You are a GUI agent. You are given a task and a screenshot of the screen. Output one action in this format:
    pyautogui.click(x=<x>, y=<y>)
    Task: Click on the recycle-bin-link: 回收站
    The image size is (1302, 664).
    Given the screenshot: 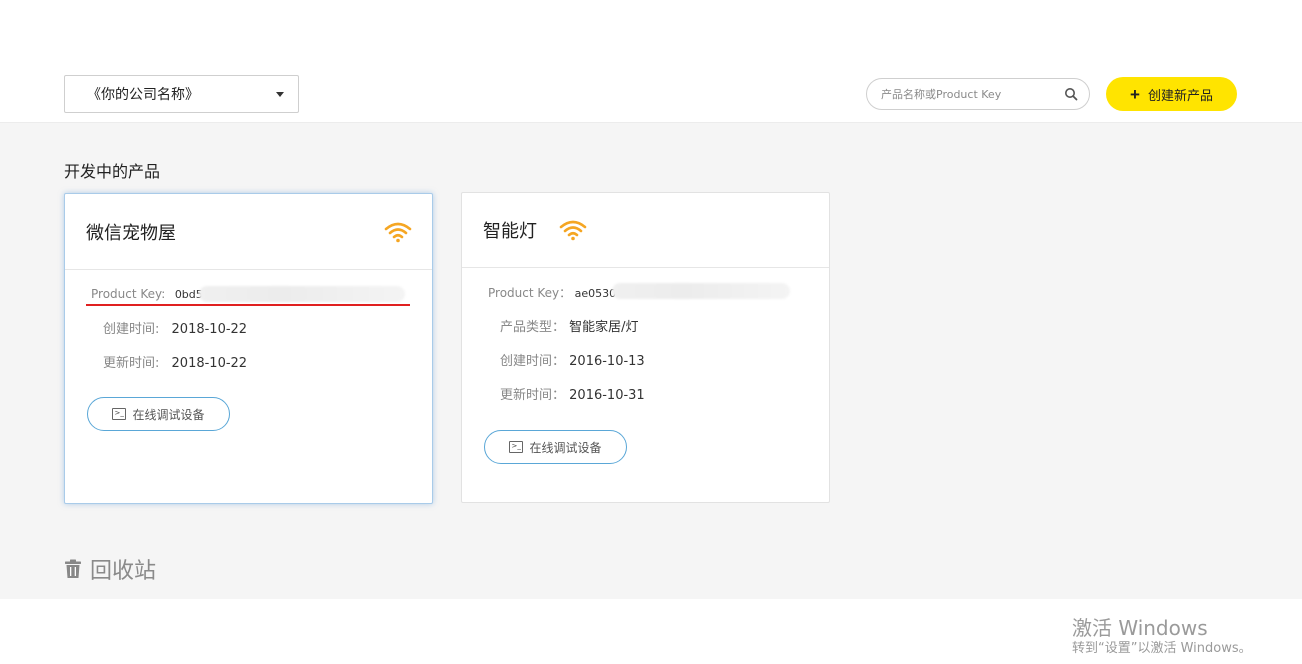 What is the action you would take?
    pyautogui.click(x=110, y=569)
    